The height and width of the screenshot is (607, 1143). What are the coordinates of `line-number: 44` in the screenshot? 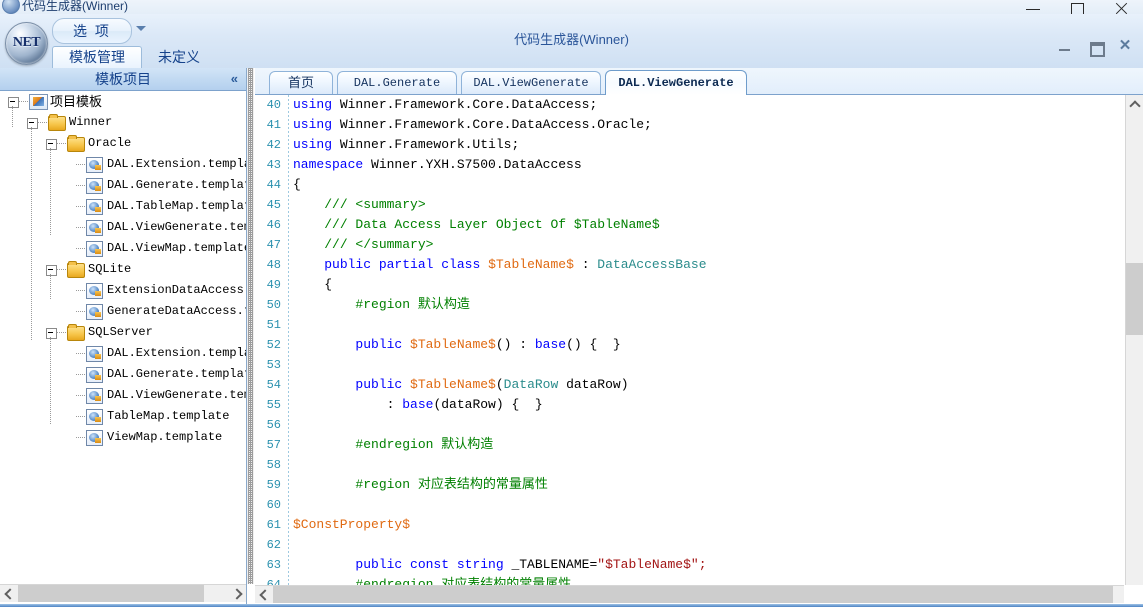 It's located at (273, 185).